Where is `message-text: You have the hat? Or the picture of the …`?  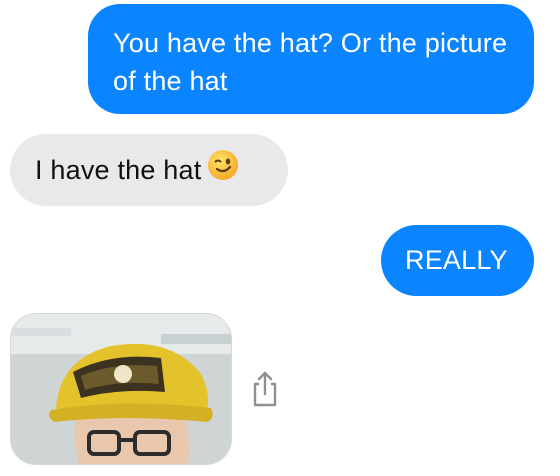 message-text: You have the hat? Or the picture of the … is located at coordinates (310, 62).